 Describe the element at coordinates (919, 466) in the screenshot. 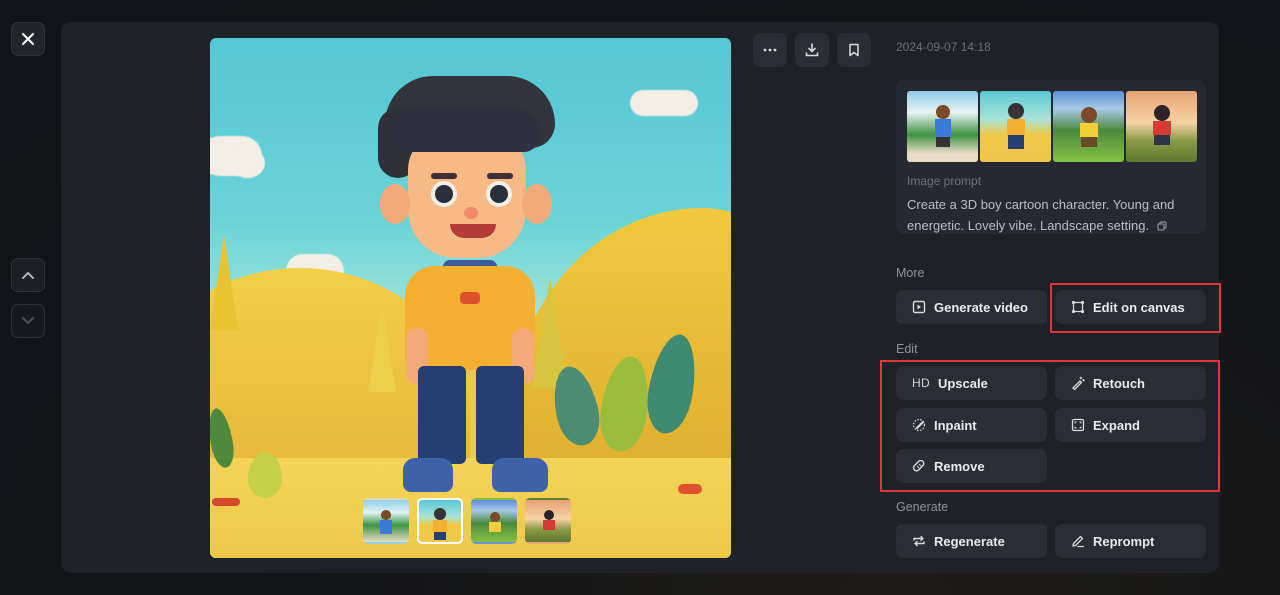

I see `eraser-icon` at that location.